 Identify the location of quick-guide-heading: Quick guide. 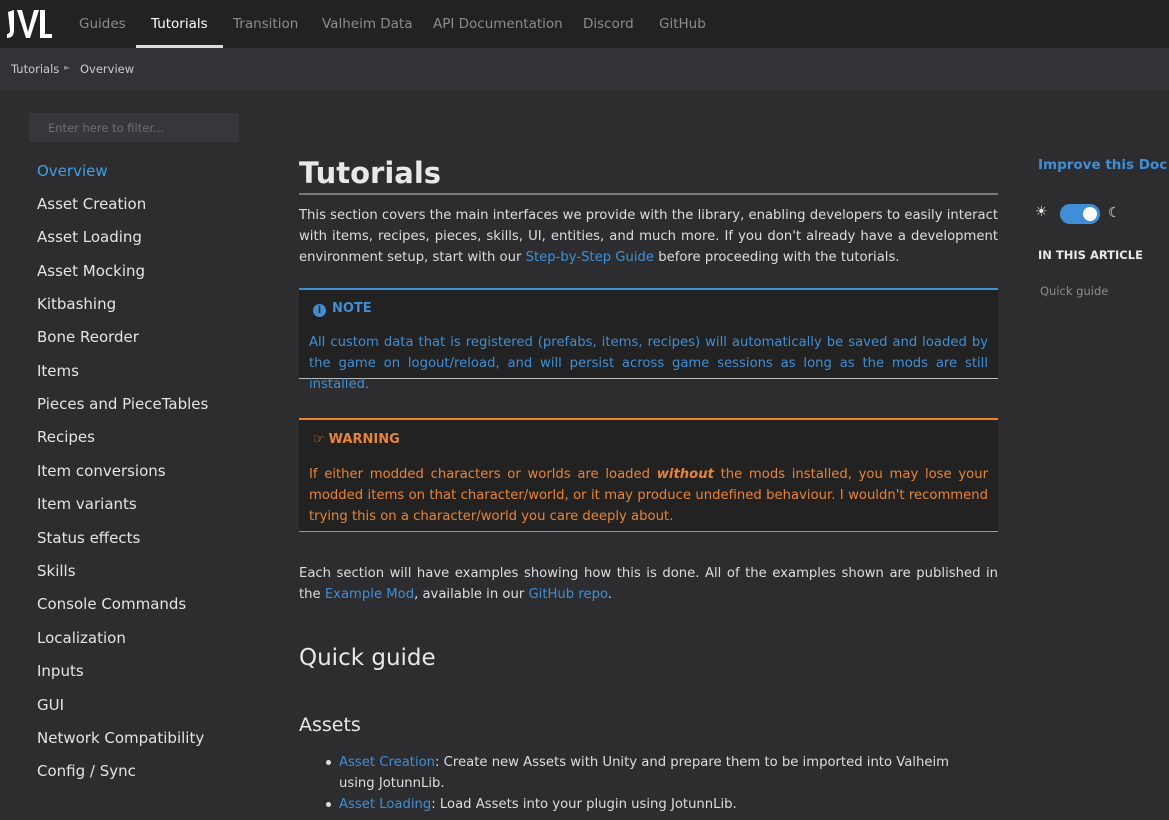
(367, 658).